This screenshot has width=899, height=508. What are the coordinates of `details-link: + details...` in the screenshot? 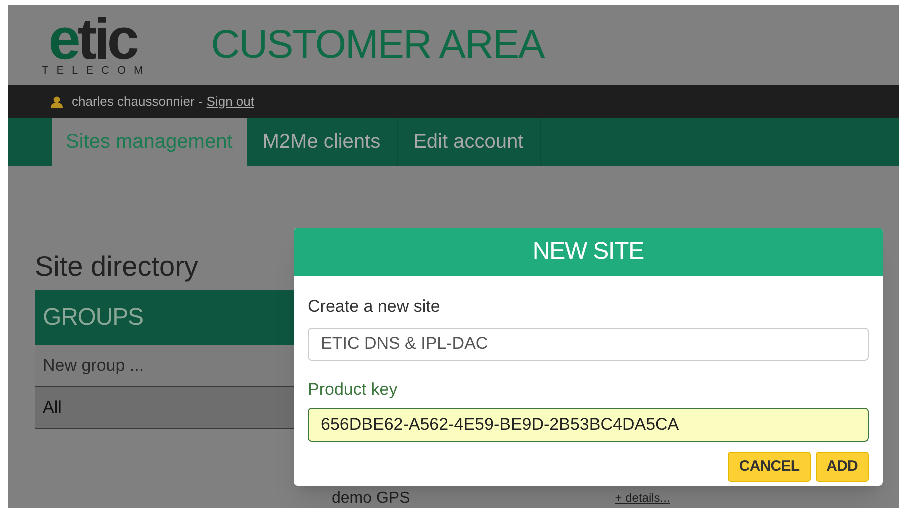 It's located at (642, 498).